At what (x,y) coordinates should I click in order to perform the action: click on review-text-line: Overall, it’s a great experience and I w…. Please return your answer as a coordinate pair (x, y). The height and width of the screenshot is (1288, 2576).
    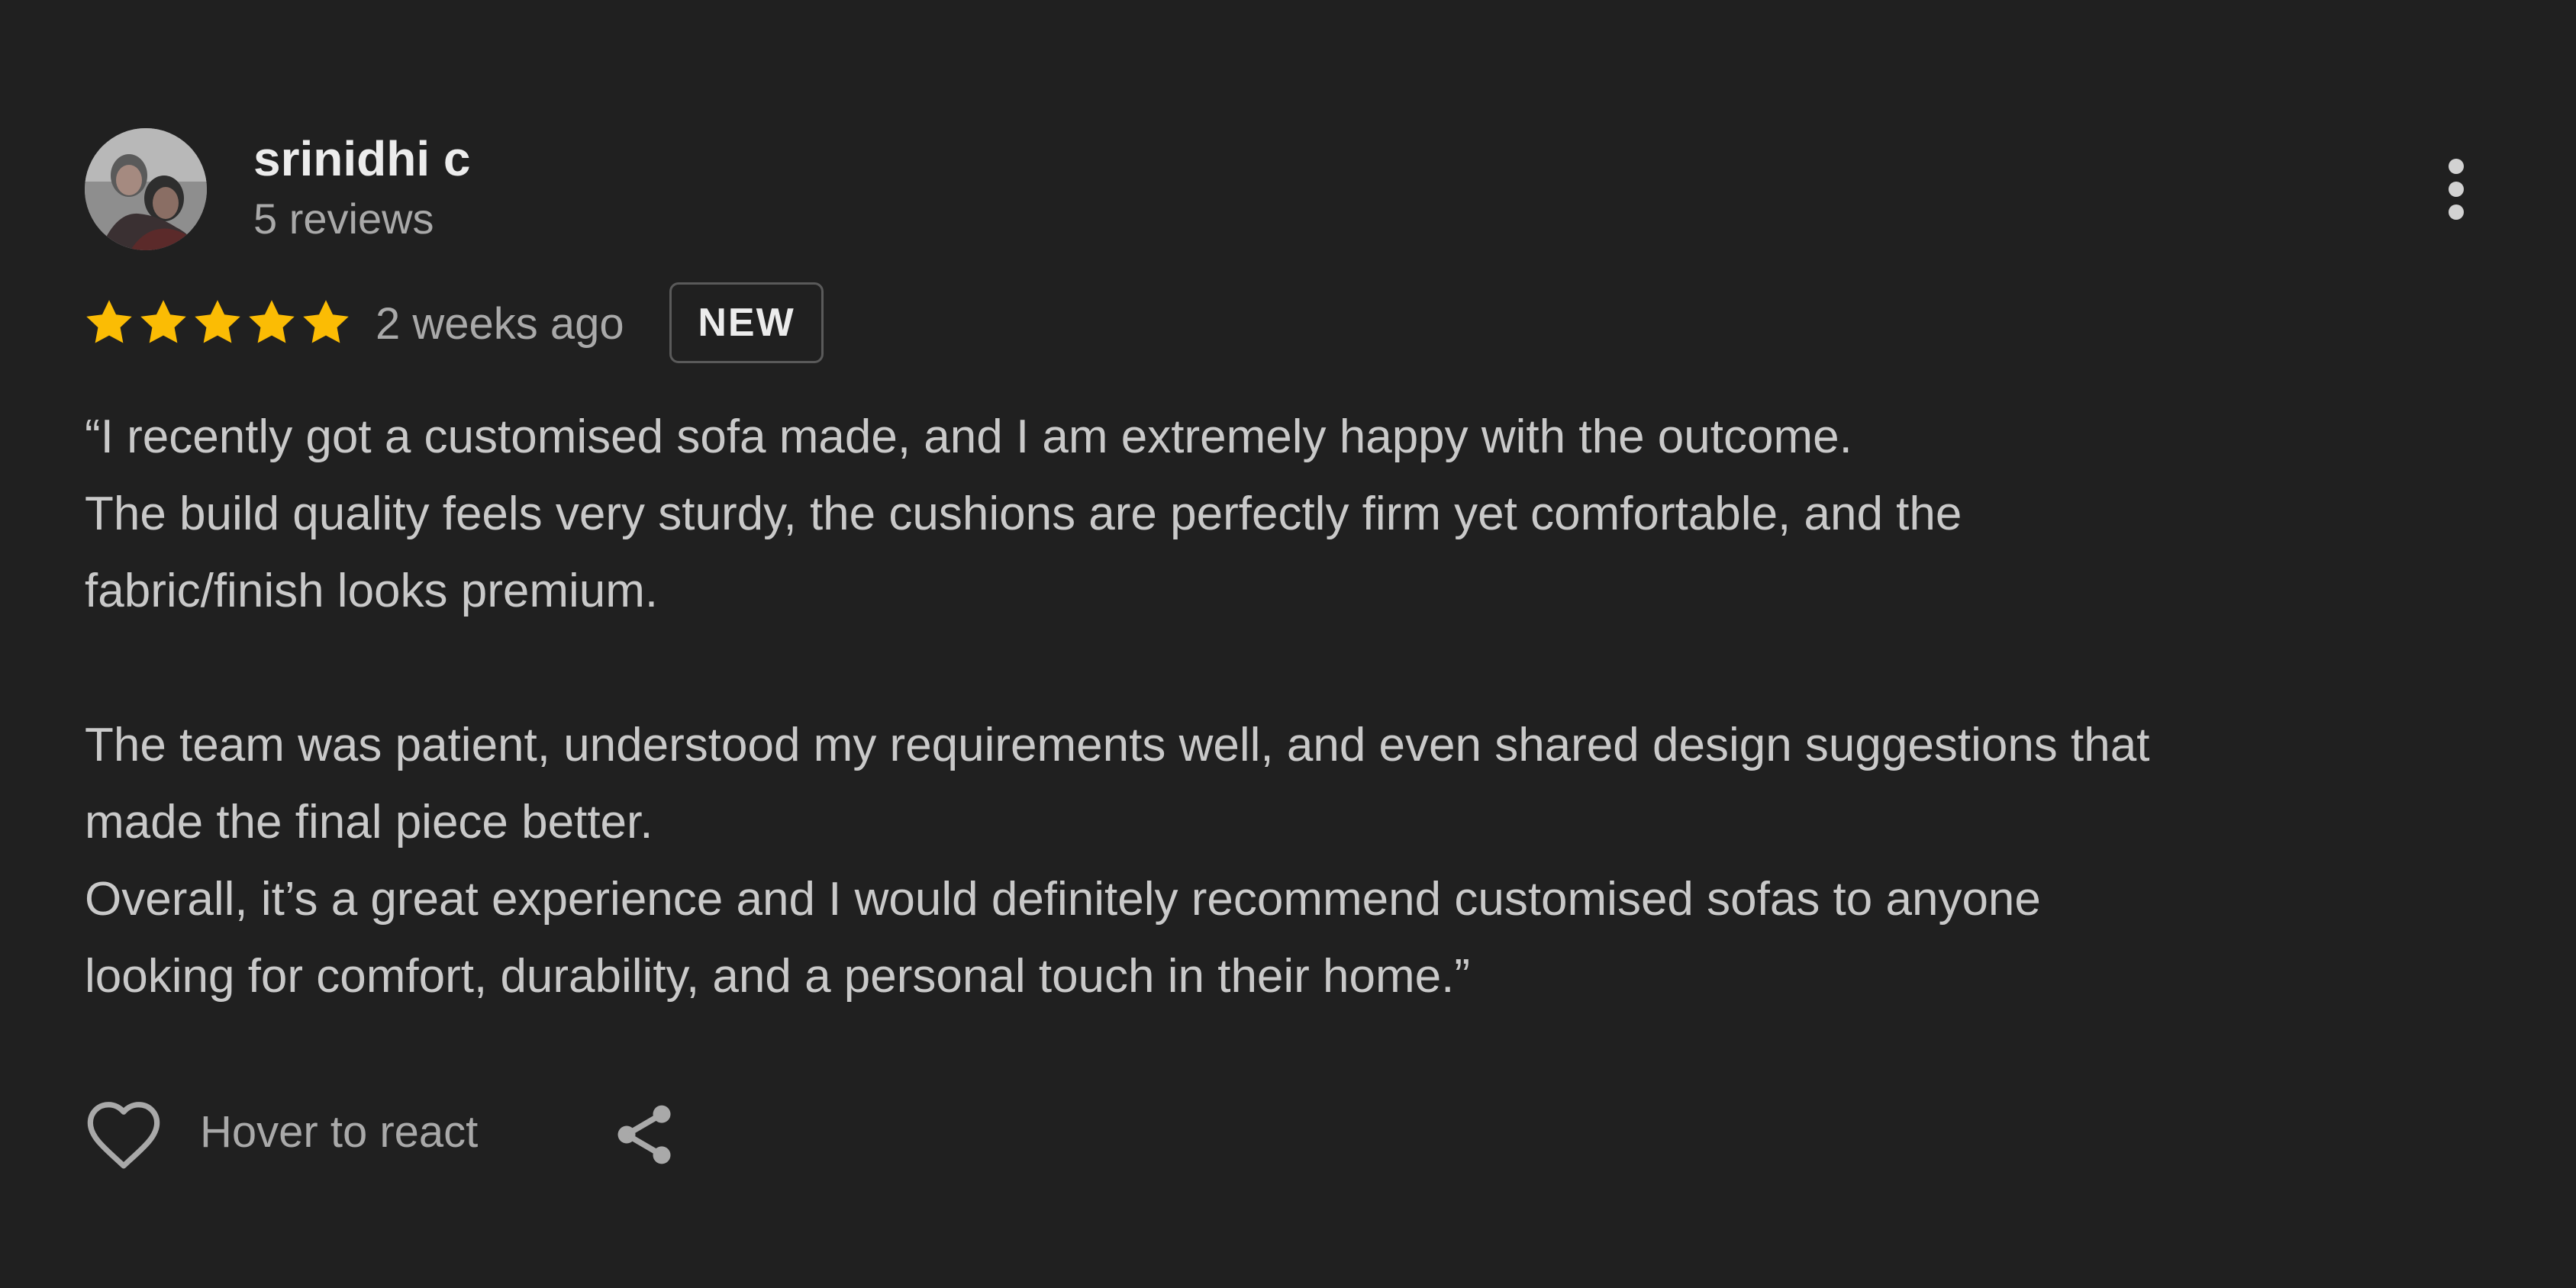
    Looking at the image, I should click on (1063, 899).